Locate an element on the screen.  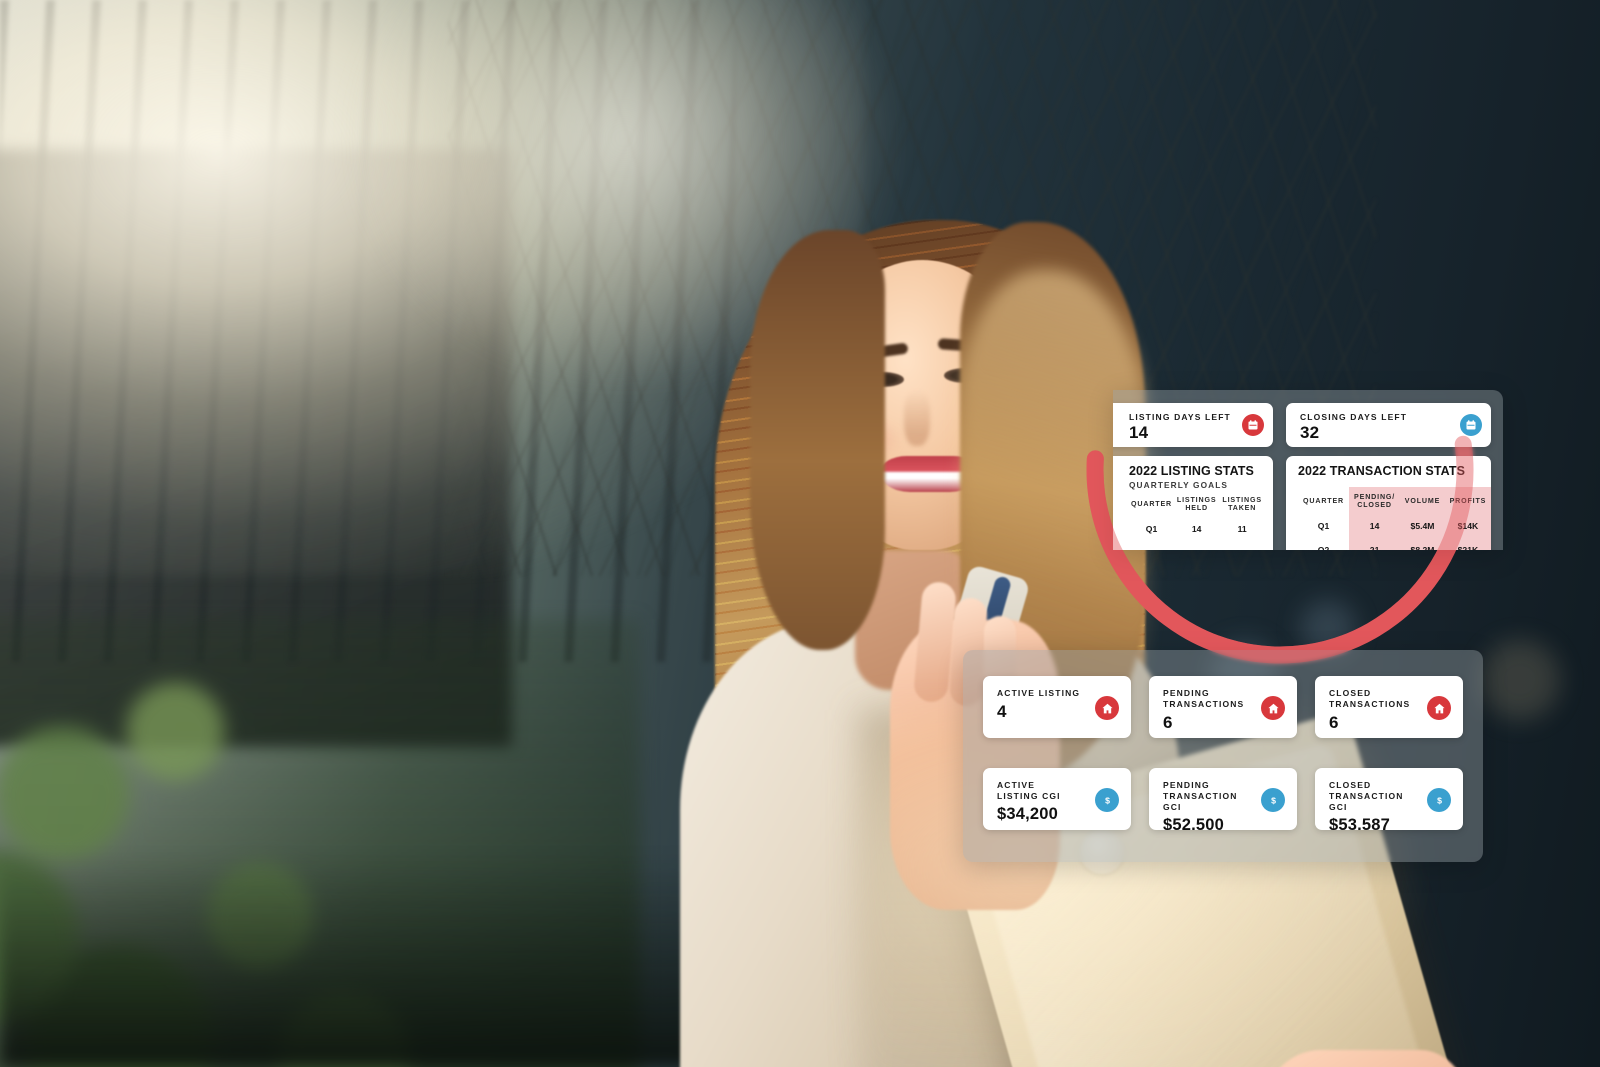
metric-tile-label: CLOSED TRANSACTIONS is located at coordinates (1370, 698).